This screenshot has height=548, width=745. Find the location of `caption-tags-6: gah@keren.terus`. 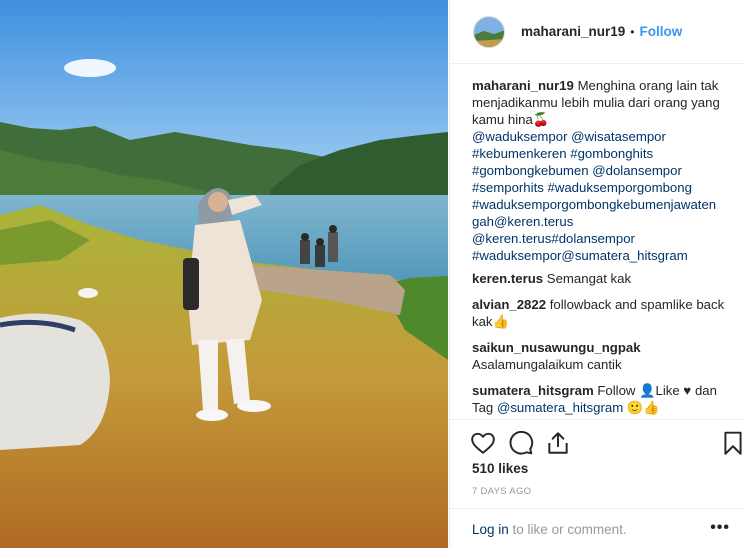

caption-tags-6: gah@keren.terus is located at coordinates (522, 221).